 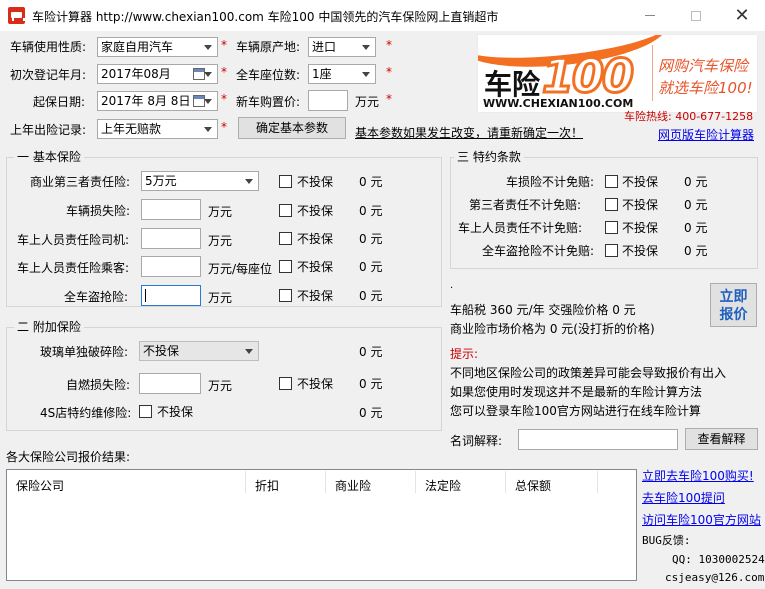 I want to click on special-term-label: 车上人员责任不计免赔:, so click(x=520, y=228).